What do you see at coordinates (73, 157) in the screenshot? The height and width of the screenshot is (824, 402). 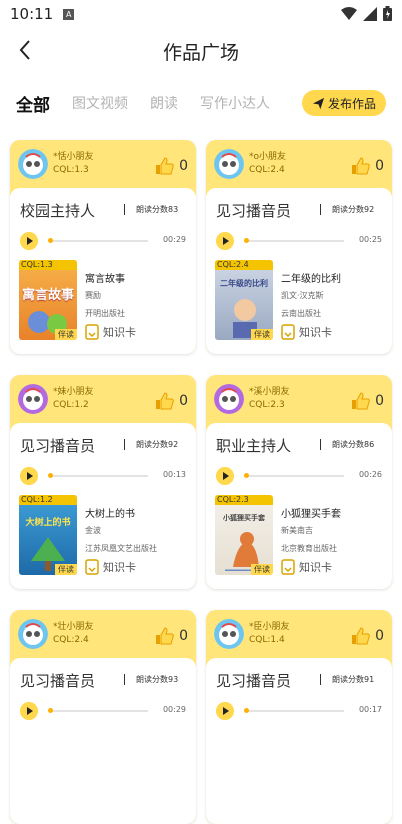 I see `user-name: *恬小朋友` at bounding box center [73, 157].